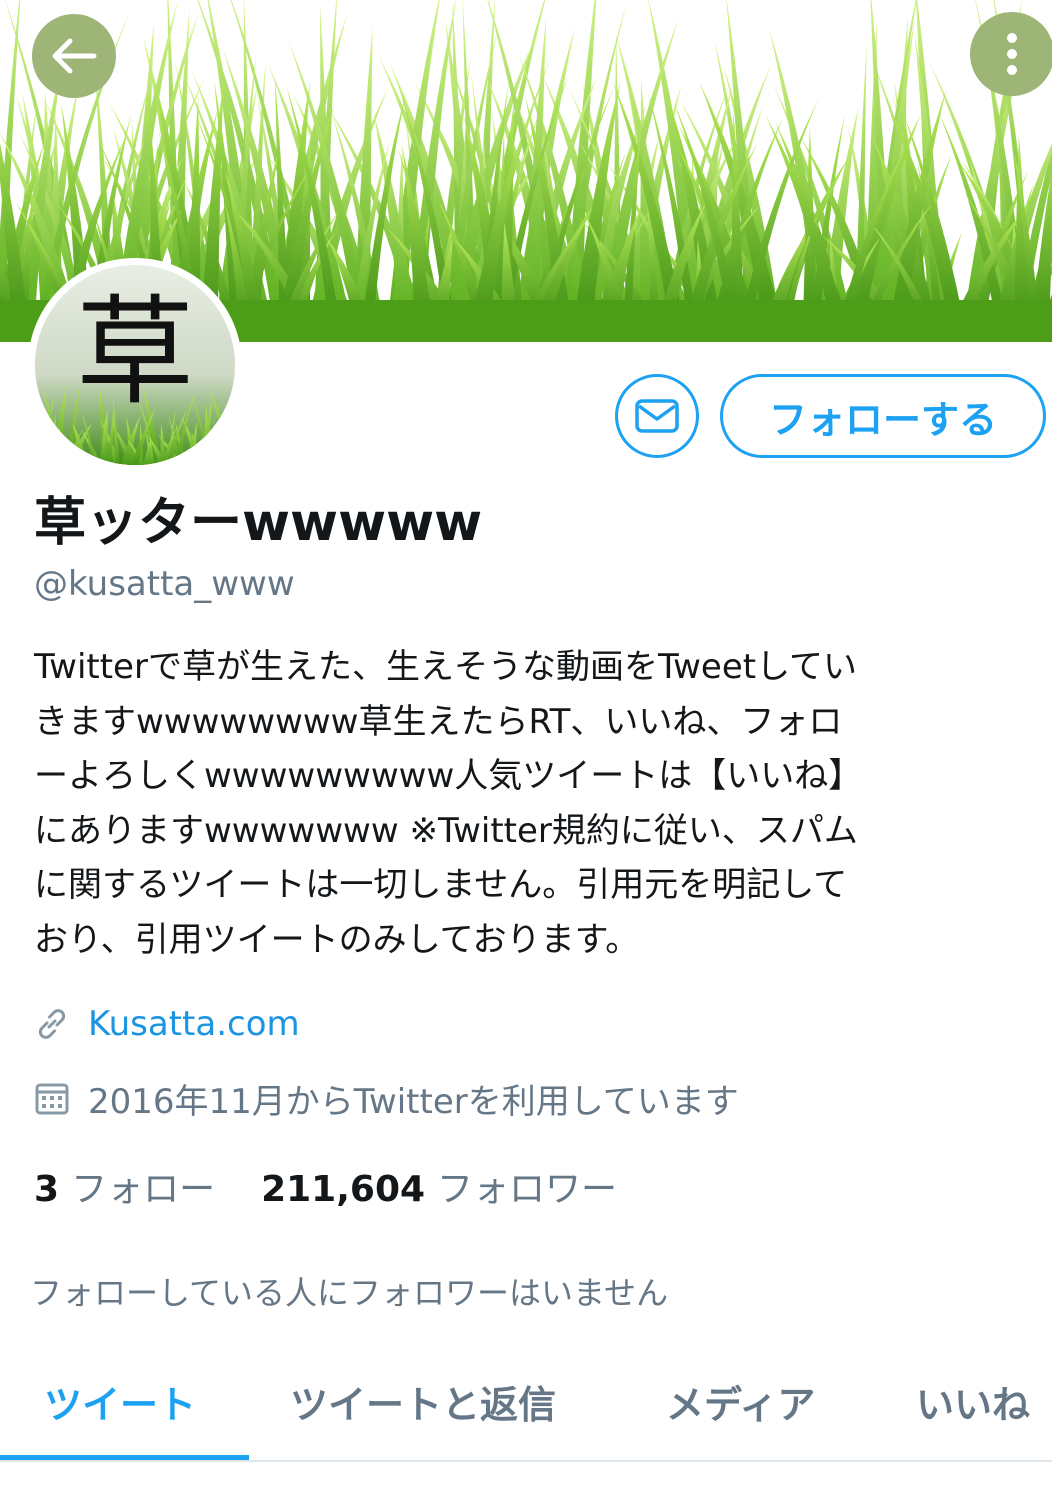 The height and width of the screenshot is (1494, 1052). Describe the element at coordinates (47, 1189) in the screenshot. I see `following-count: 3` at that location.